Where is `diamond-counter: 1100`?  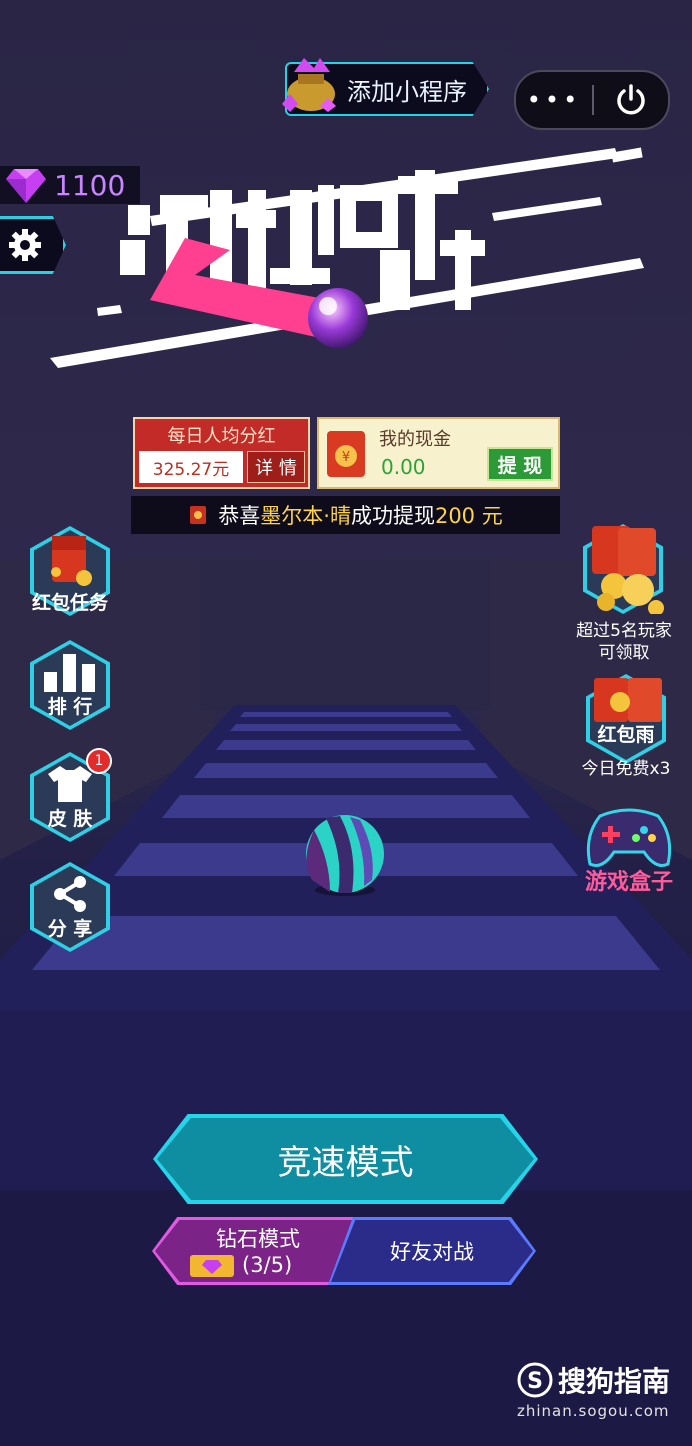
diamond-counter: 1100 is located at coordinates (70, 185).